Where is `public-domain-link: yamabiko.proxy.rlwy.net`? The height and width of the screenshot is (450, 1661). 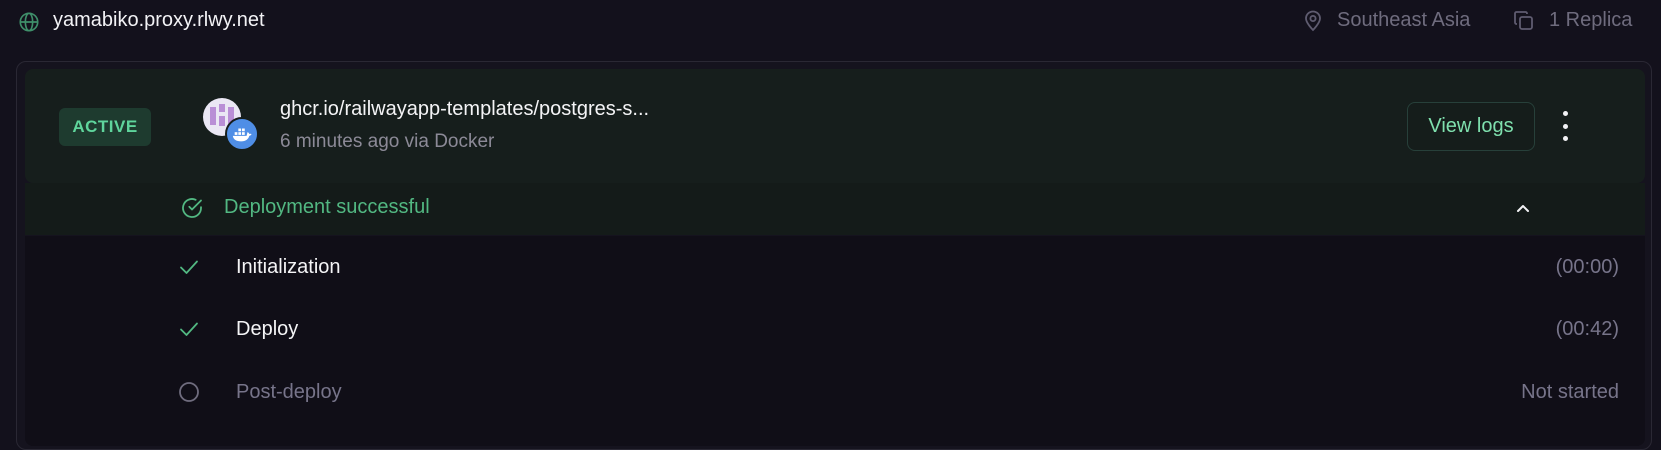 public-domain-link: yamabiko.proxy.rlwy.net is located at coordinates (159, 20).